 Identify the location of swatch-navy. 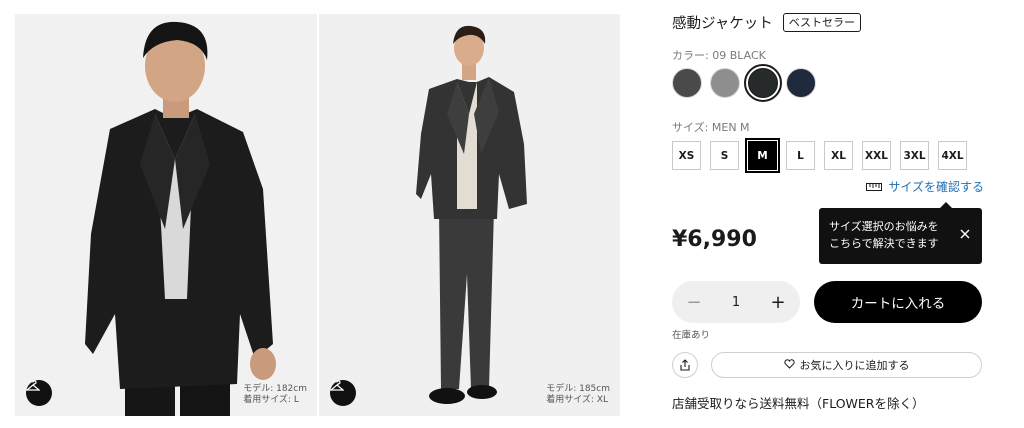
(801, 83).